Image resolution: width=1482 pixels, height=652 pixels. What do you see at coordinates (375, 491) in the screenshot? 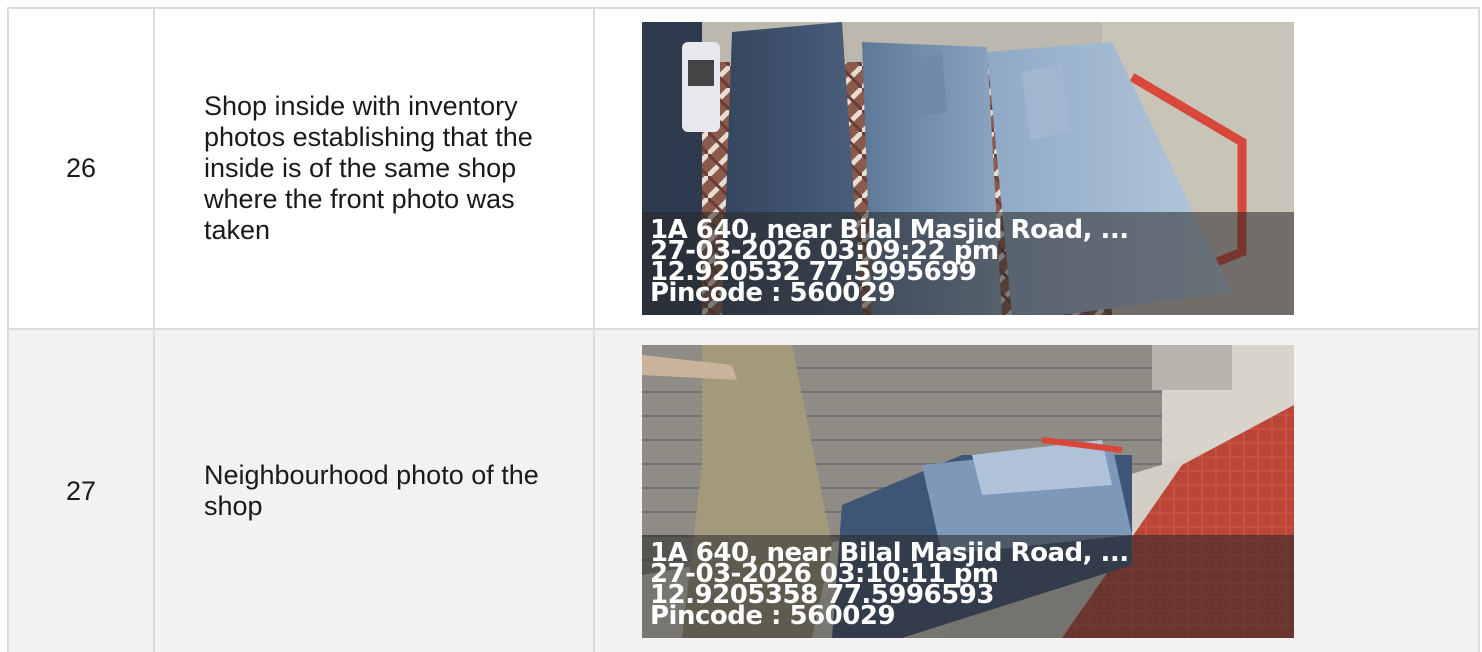
I see `row-description: Neighbourhood photo of the shop` at bounding box center [375, 491].